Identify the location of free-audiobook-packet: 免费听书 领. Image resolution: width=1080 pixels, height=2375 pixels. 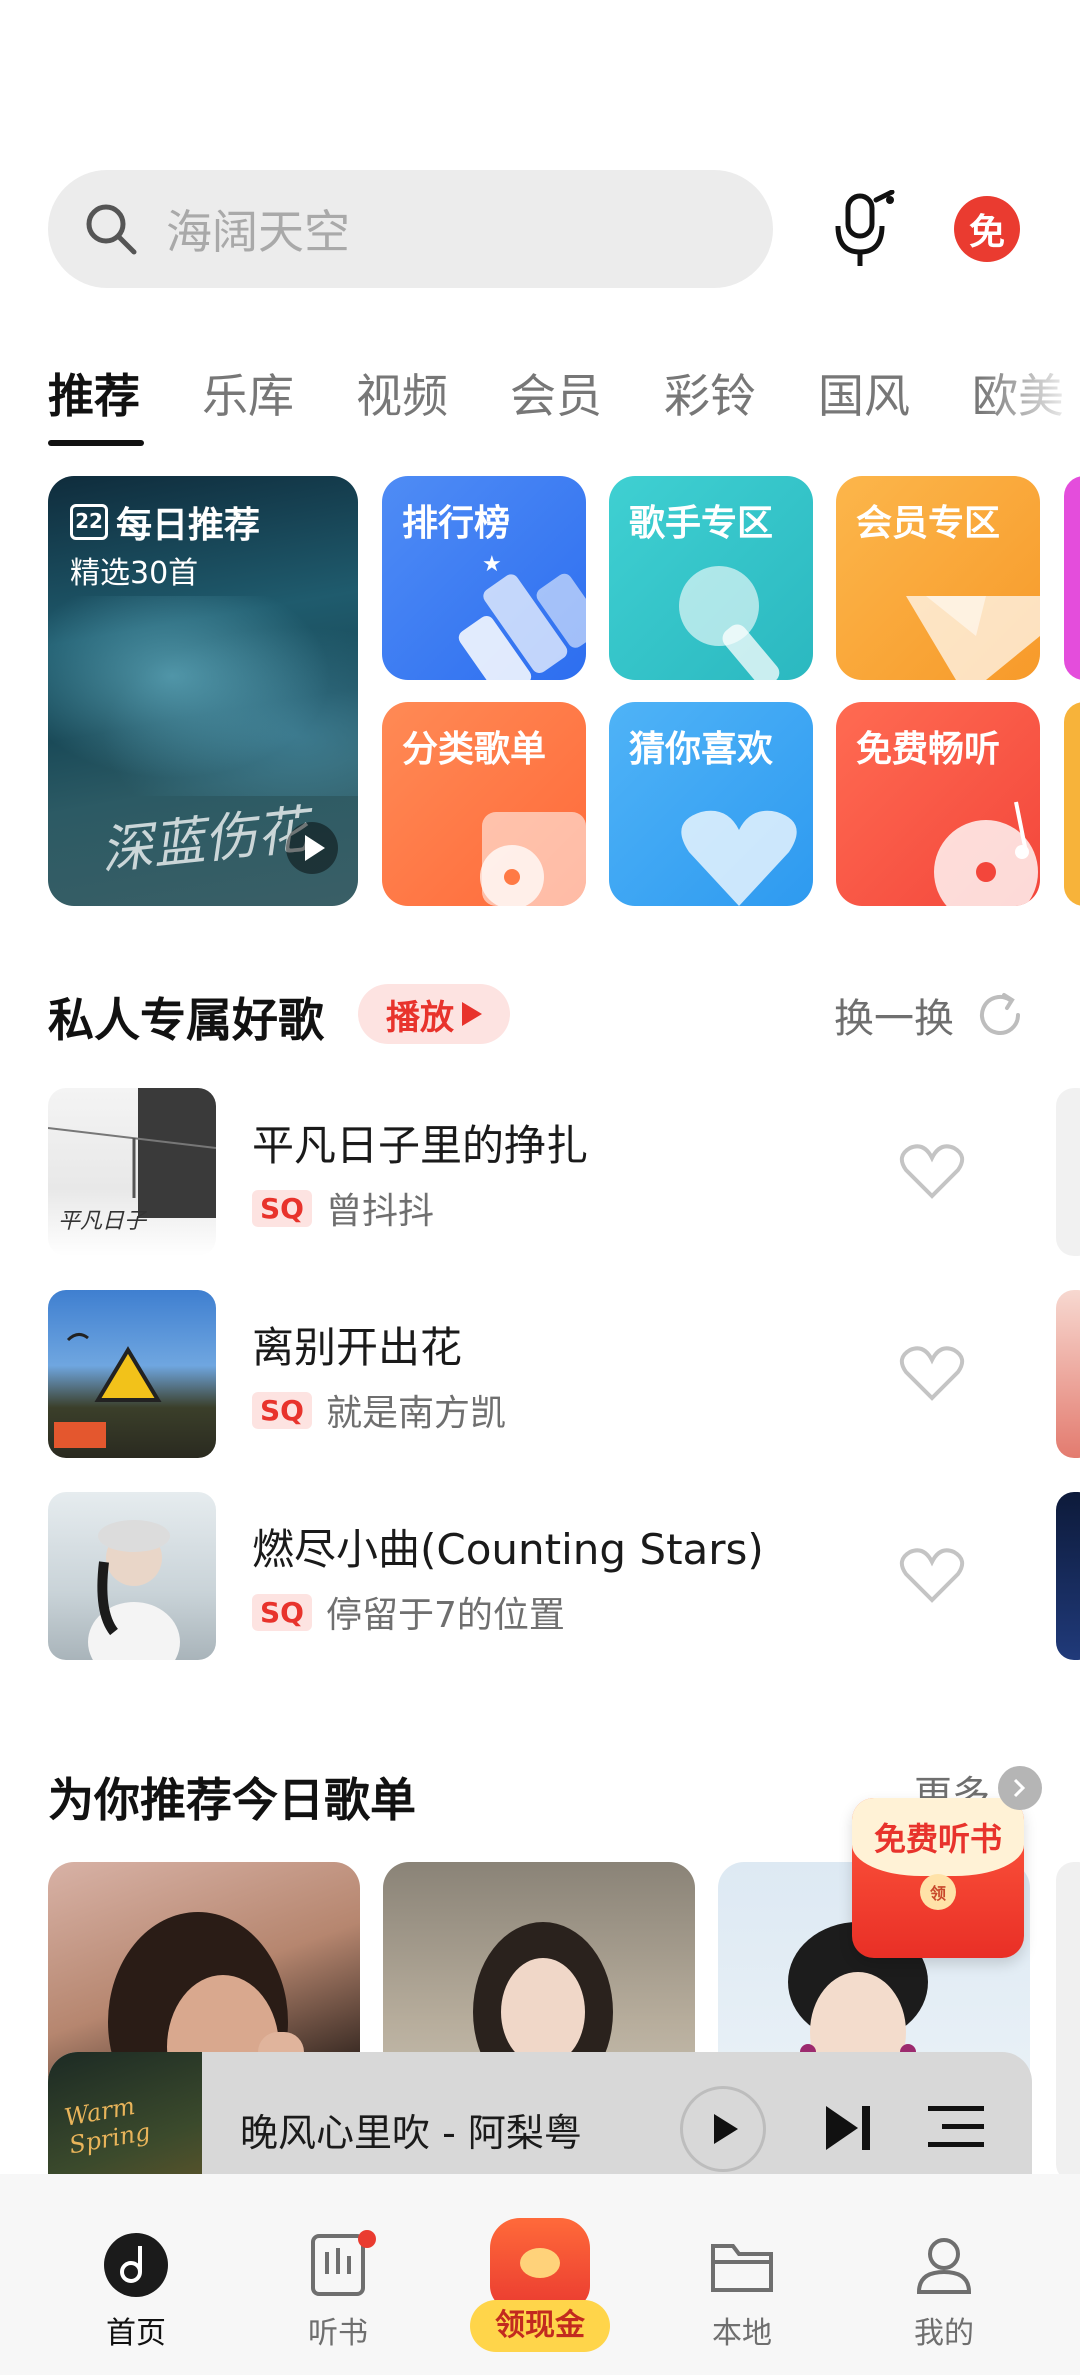
(938, 1878).